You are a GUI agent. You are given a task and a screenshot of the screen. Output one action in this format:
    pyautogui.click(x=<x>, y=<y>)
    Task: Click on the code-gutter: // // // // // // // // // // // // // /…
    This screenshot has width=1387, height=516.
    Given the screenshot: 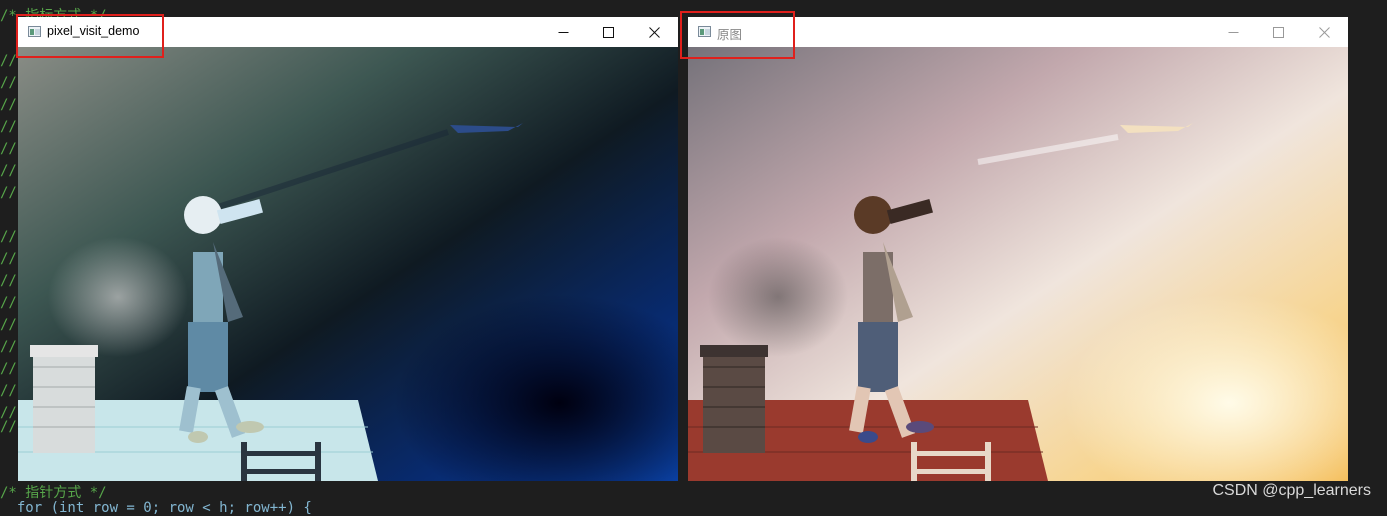 What is the action you would take?
    pyautogui.click(x=9, y=254)
    